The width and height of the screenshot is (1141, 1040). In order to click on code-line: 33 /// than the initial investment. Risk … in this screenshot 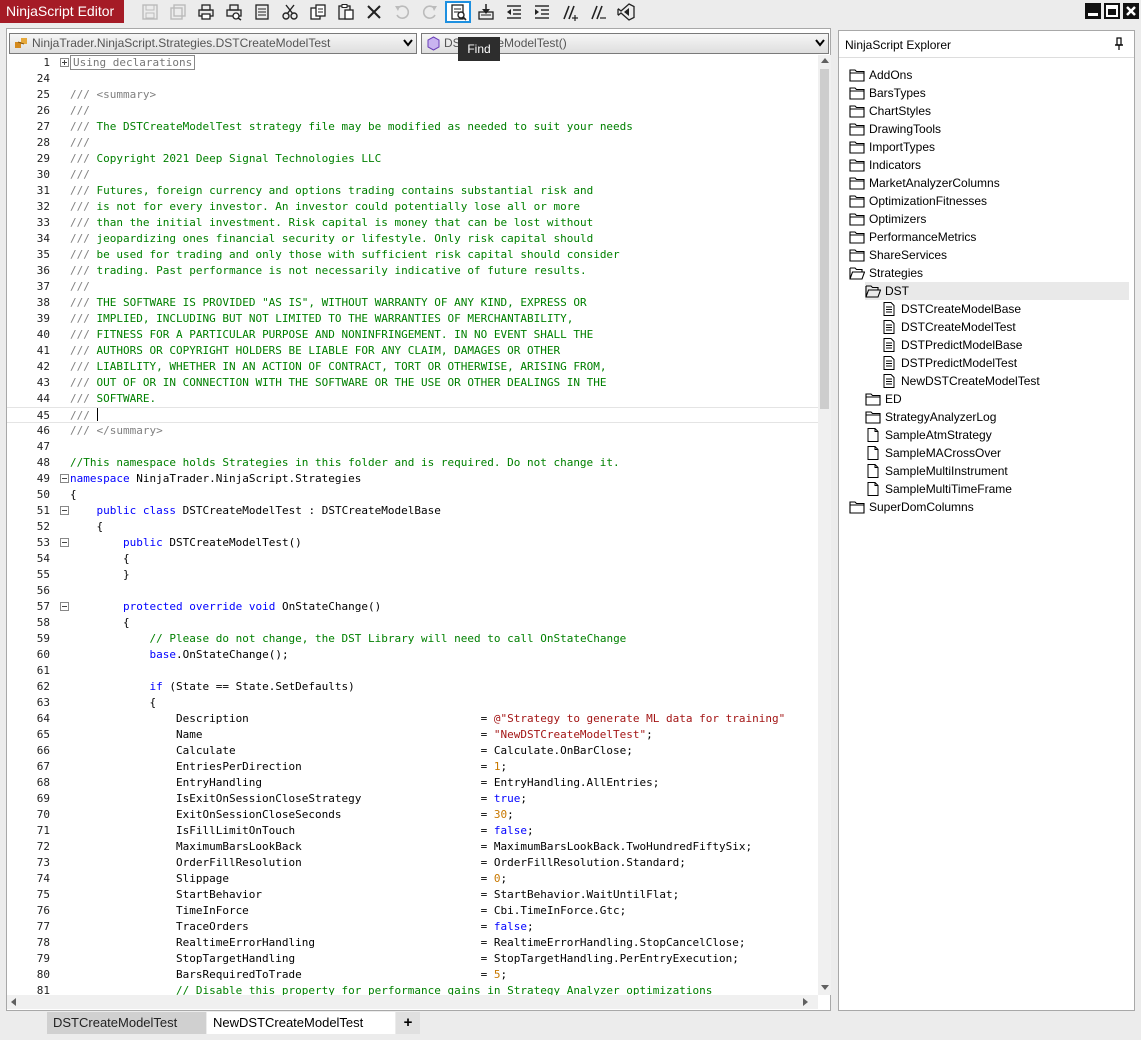, I will do `click(412, 223)`.